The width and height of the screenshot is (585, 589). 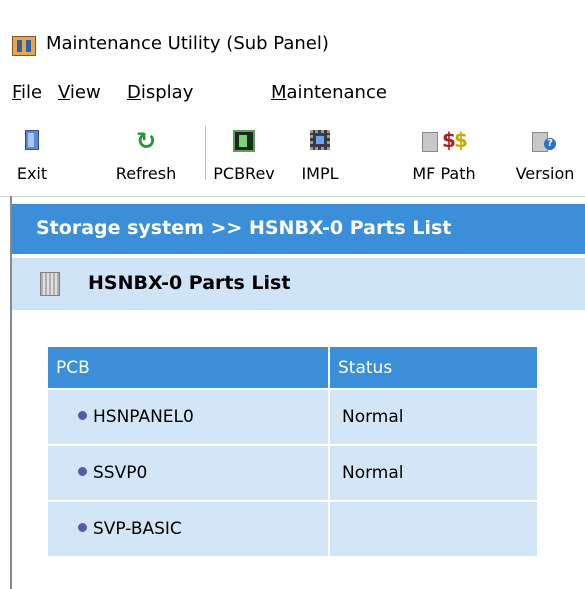 What do you see at coordinates (244, 160) in the screenshot?
I see `pcbrev-button: PCBRev` at bounding box center [244, 160].